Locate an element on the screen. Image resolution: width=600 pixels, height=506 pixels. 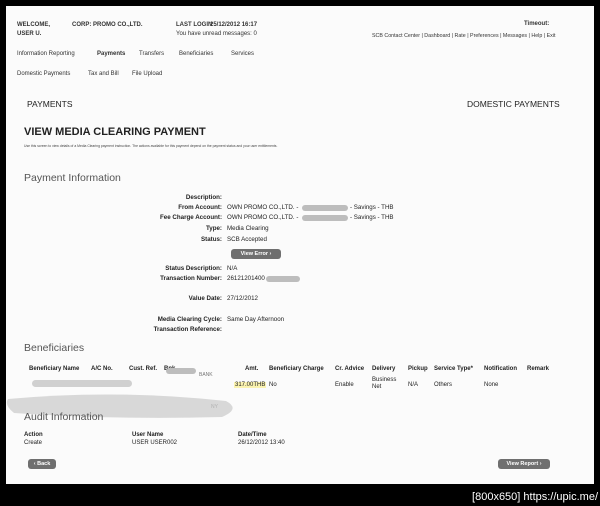
transaction-number-label: Transaction Number: is located at coordinates (191, 278).